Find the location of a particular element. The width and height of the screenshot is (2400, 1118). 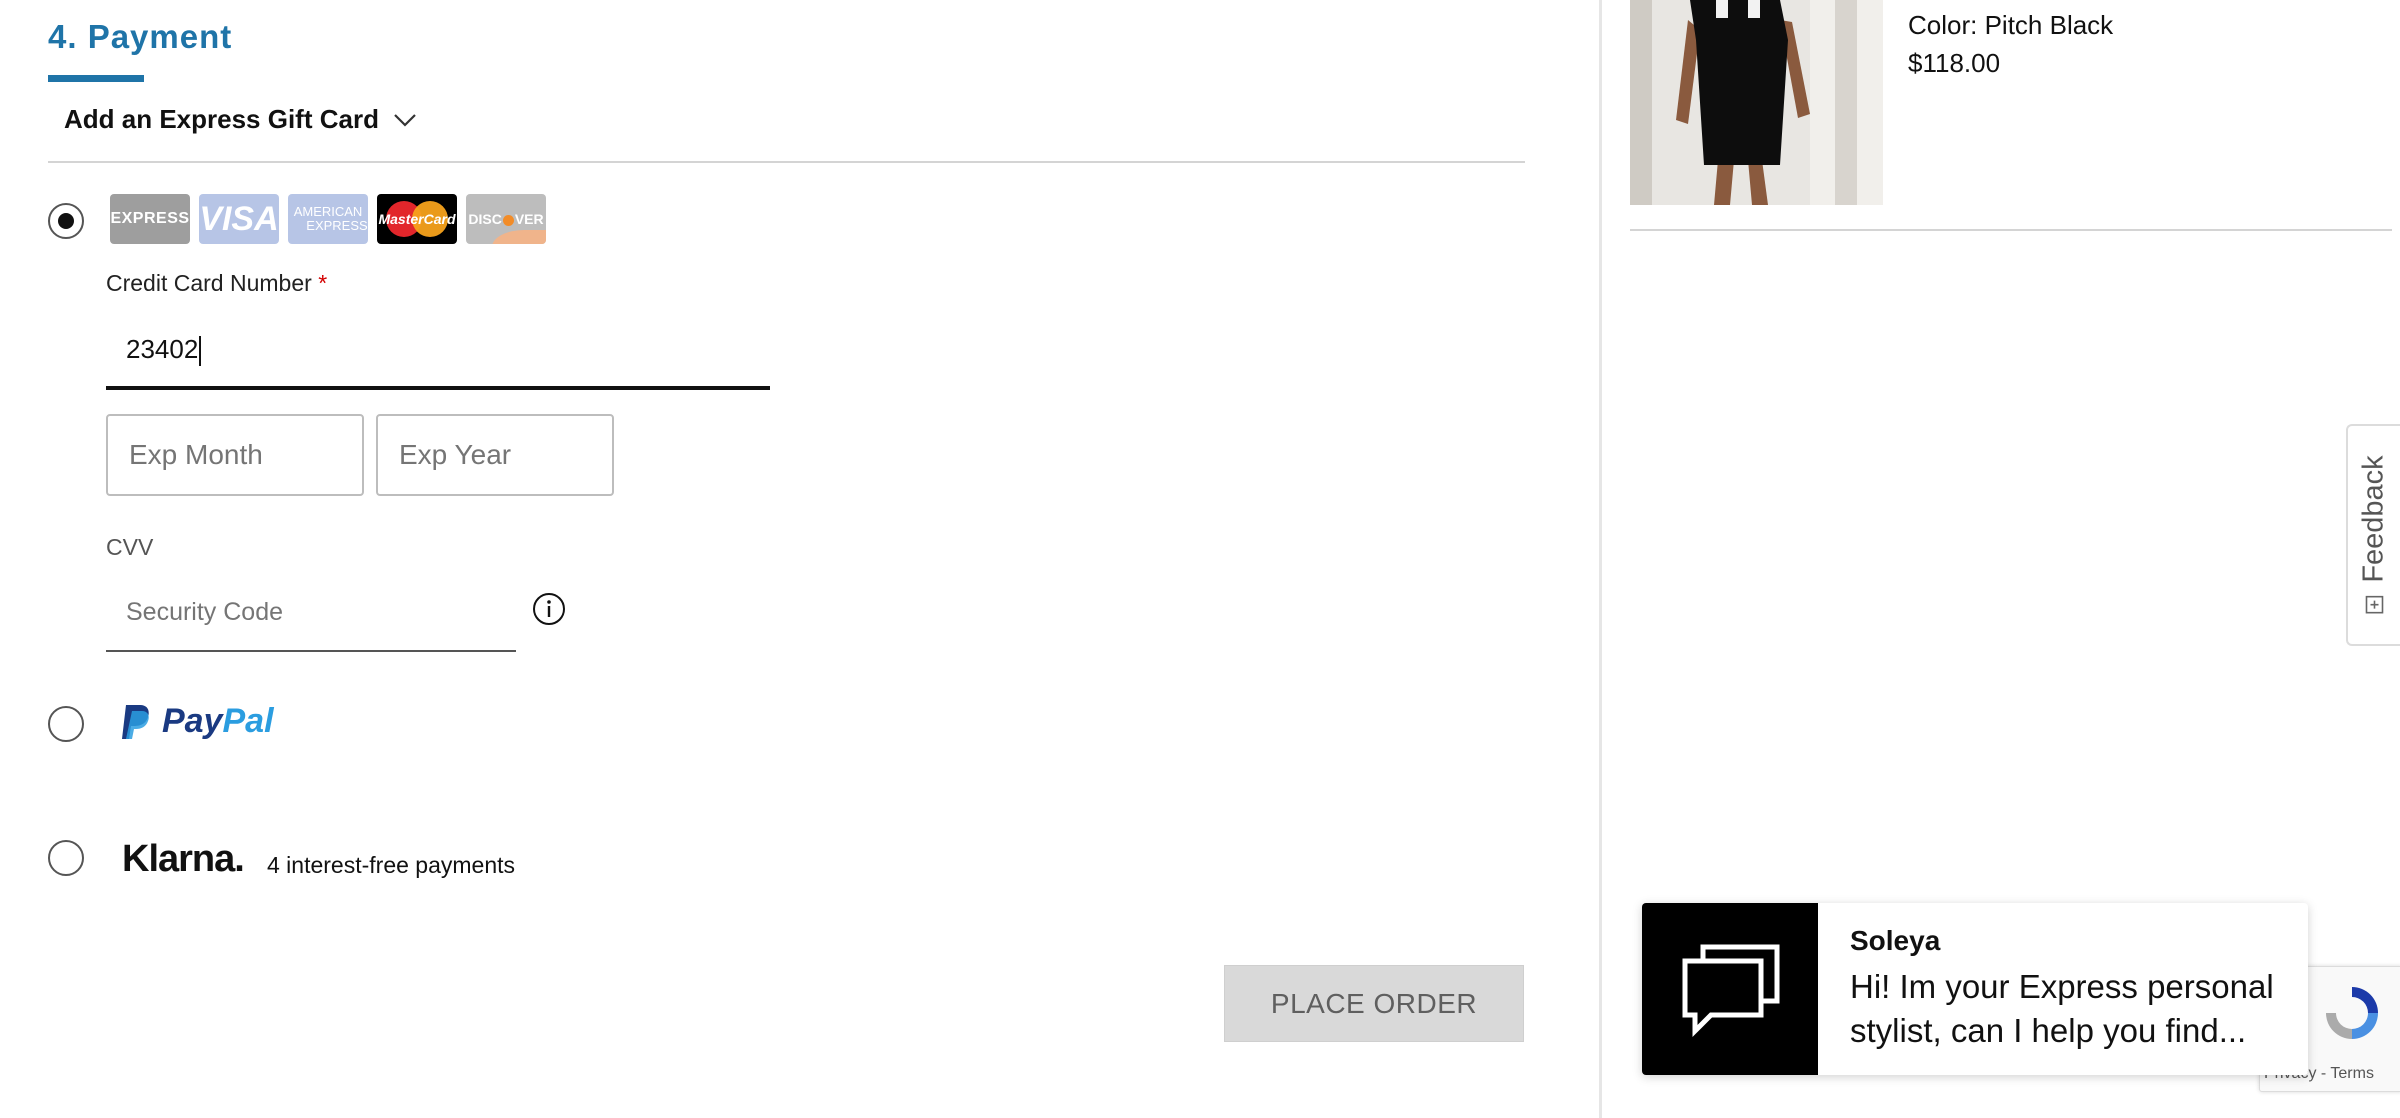

amex-logo: AMERICAN EXPRESS is located at coordinates (328, 219).